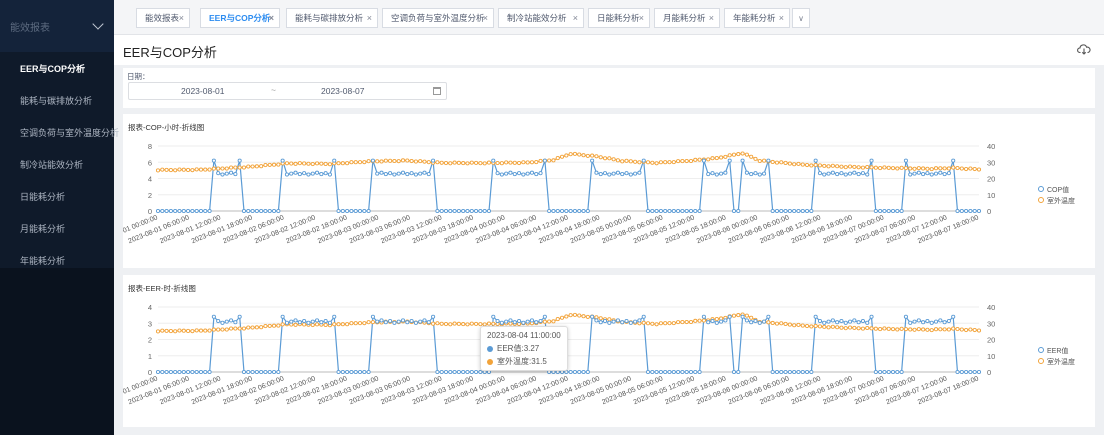  What do you see at coordinates (989, 211) in the screenshot?
I see `y-tick-right: 0` at bounding box center [989, 211].